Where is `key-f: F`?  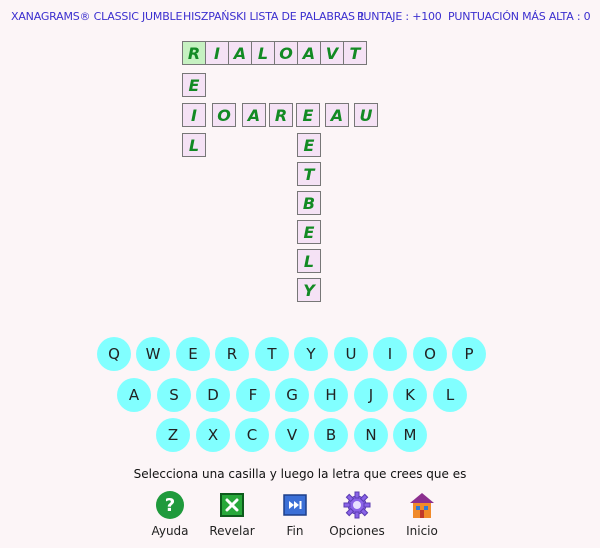 key-f: F is located at coordinates (253, 395).